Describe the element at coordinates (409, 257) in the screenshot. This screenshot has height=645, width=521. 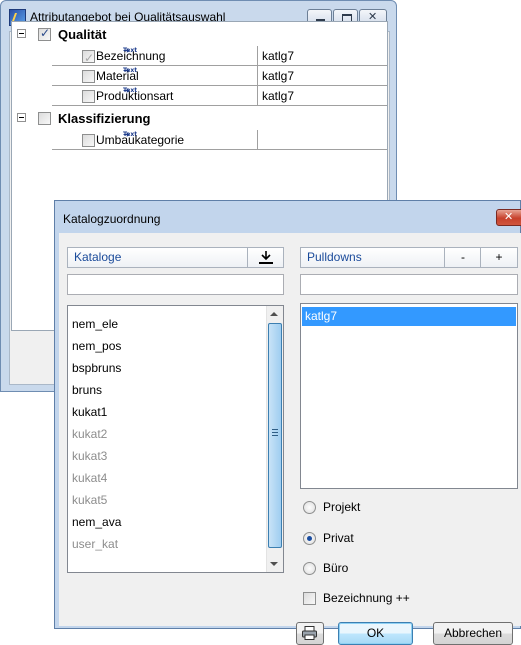
I see `pulldowns-header: Pulldowns - +` at that location.